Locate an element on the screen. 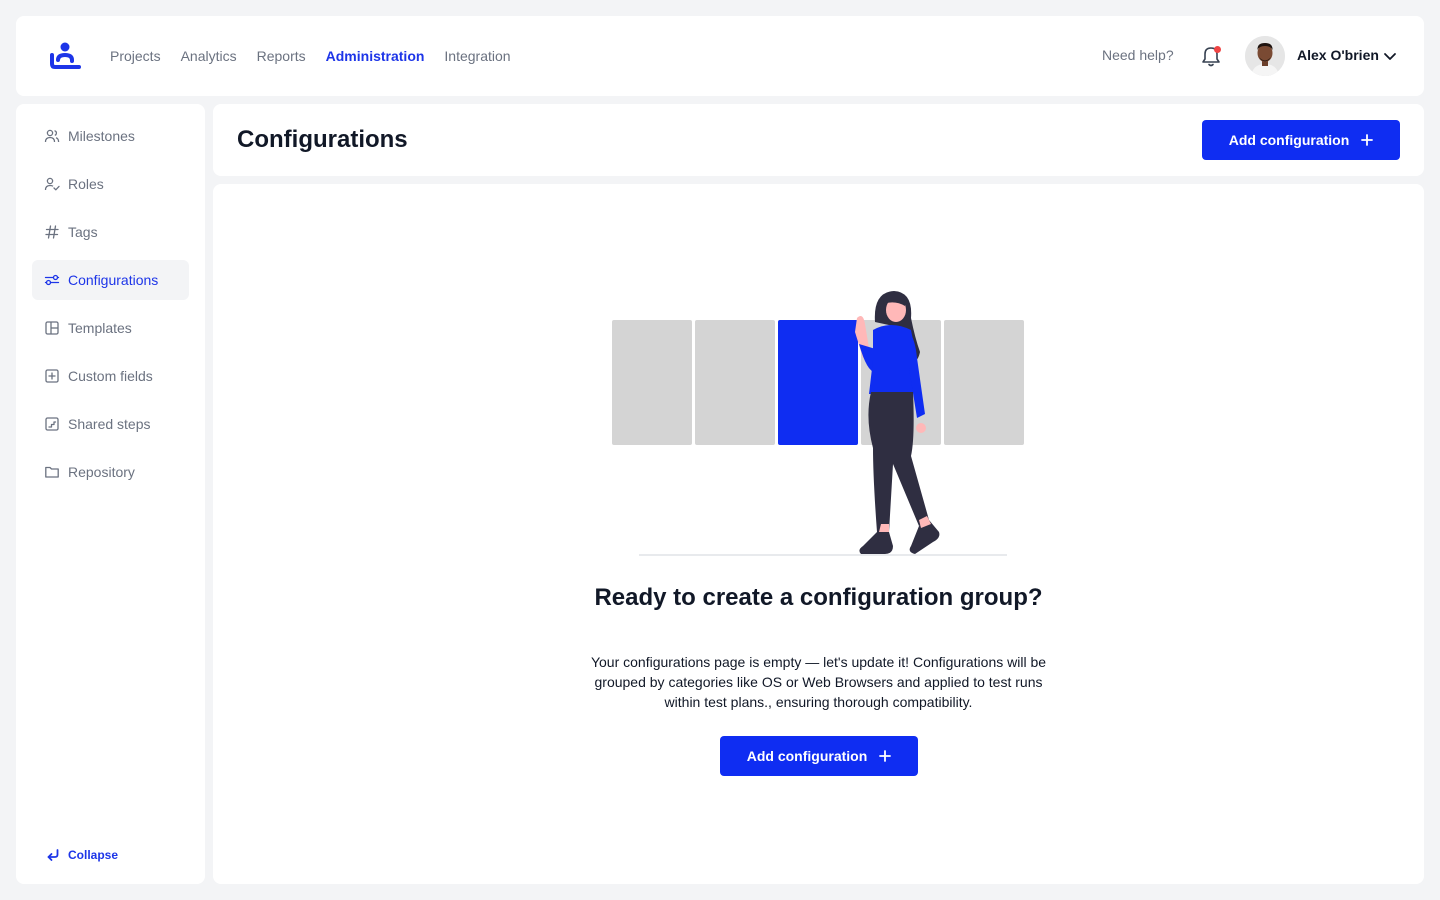 The width and height of the screenshot is (1440, 900). sliders-icon is located at coordinates (52, 280).